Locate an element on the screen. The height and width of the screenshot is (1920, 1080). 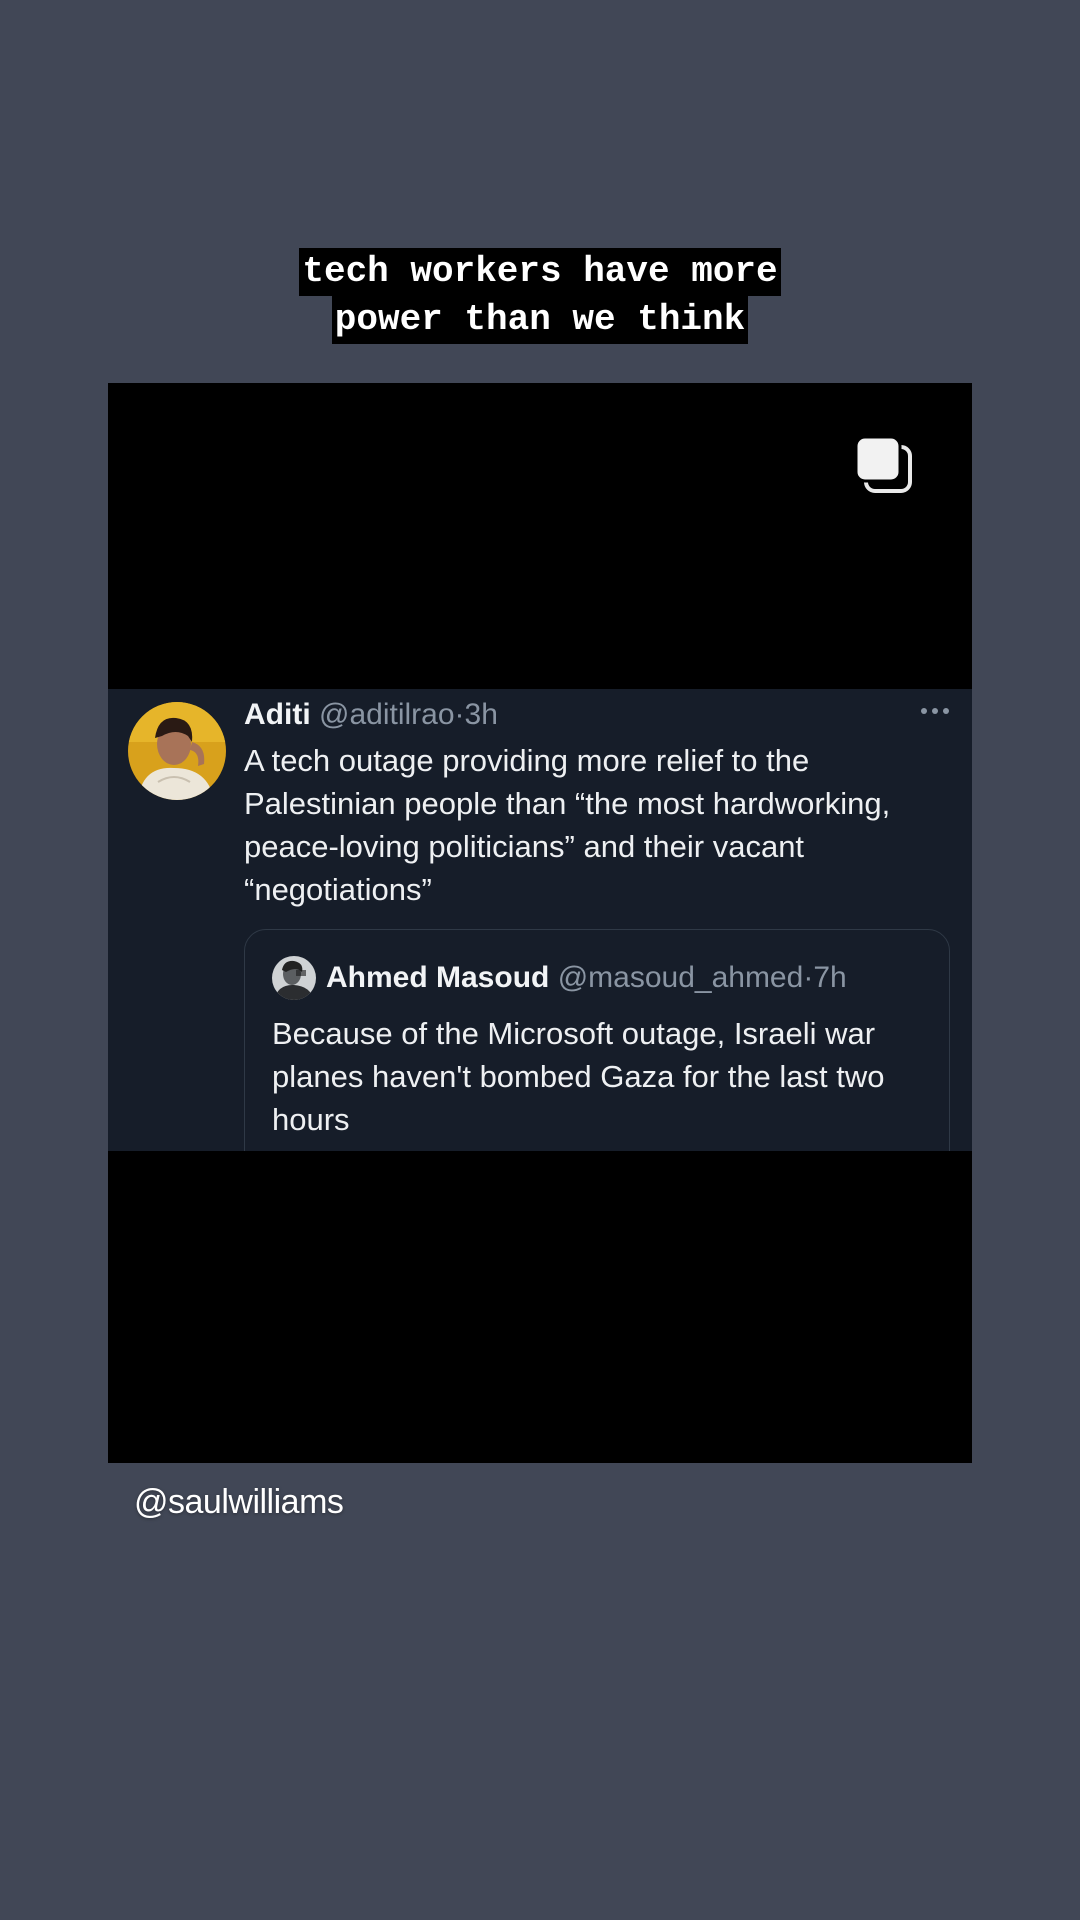
quote-header: Ahmed Masoud @masoud_ahmed·7h is located at coordinates (586, 978).